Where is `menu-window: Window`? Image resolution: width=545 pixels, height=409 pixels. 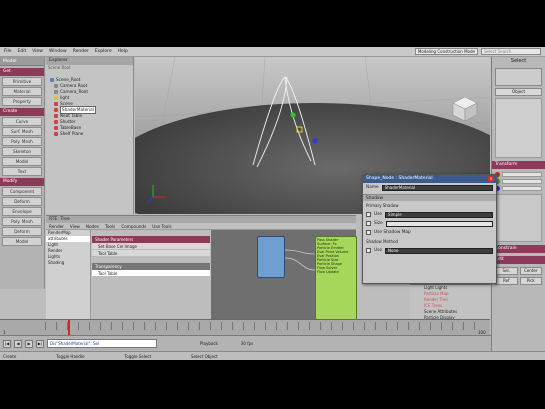 menu-window: Window is located at coordinates (58, 51).